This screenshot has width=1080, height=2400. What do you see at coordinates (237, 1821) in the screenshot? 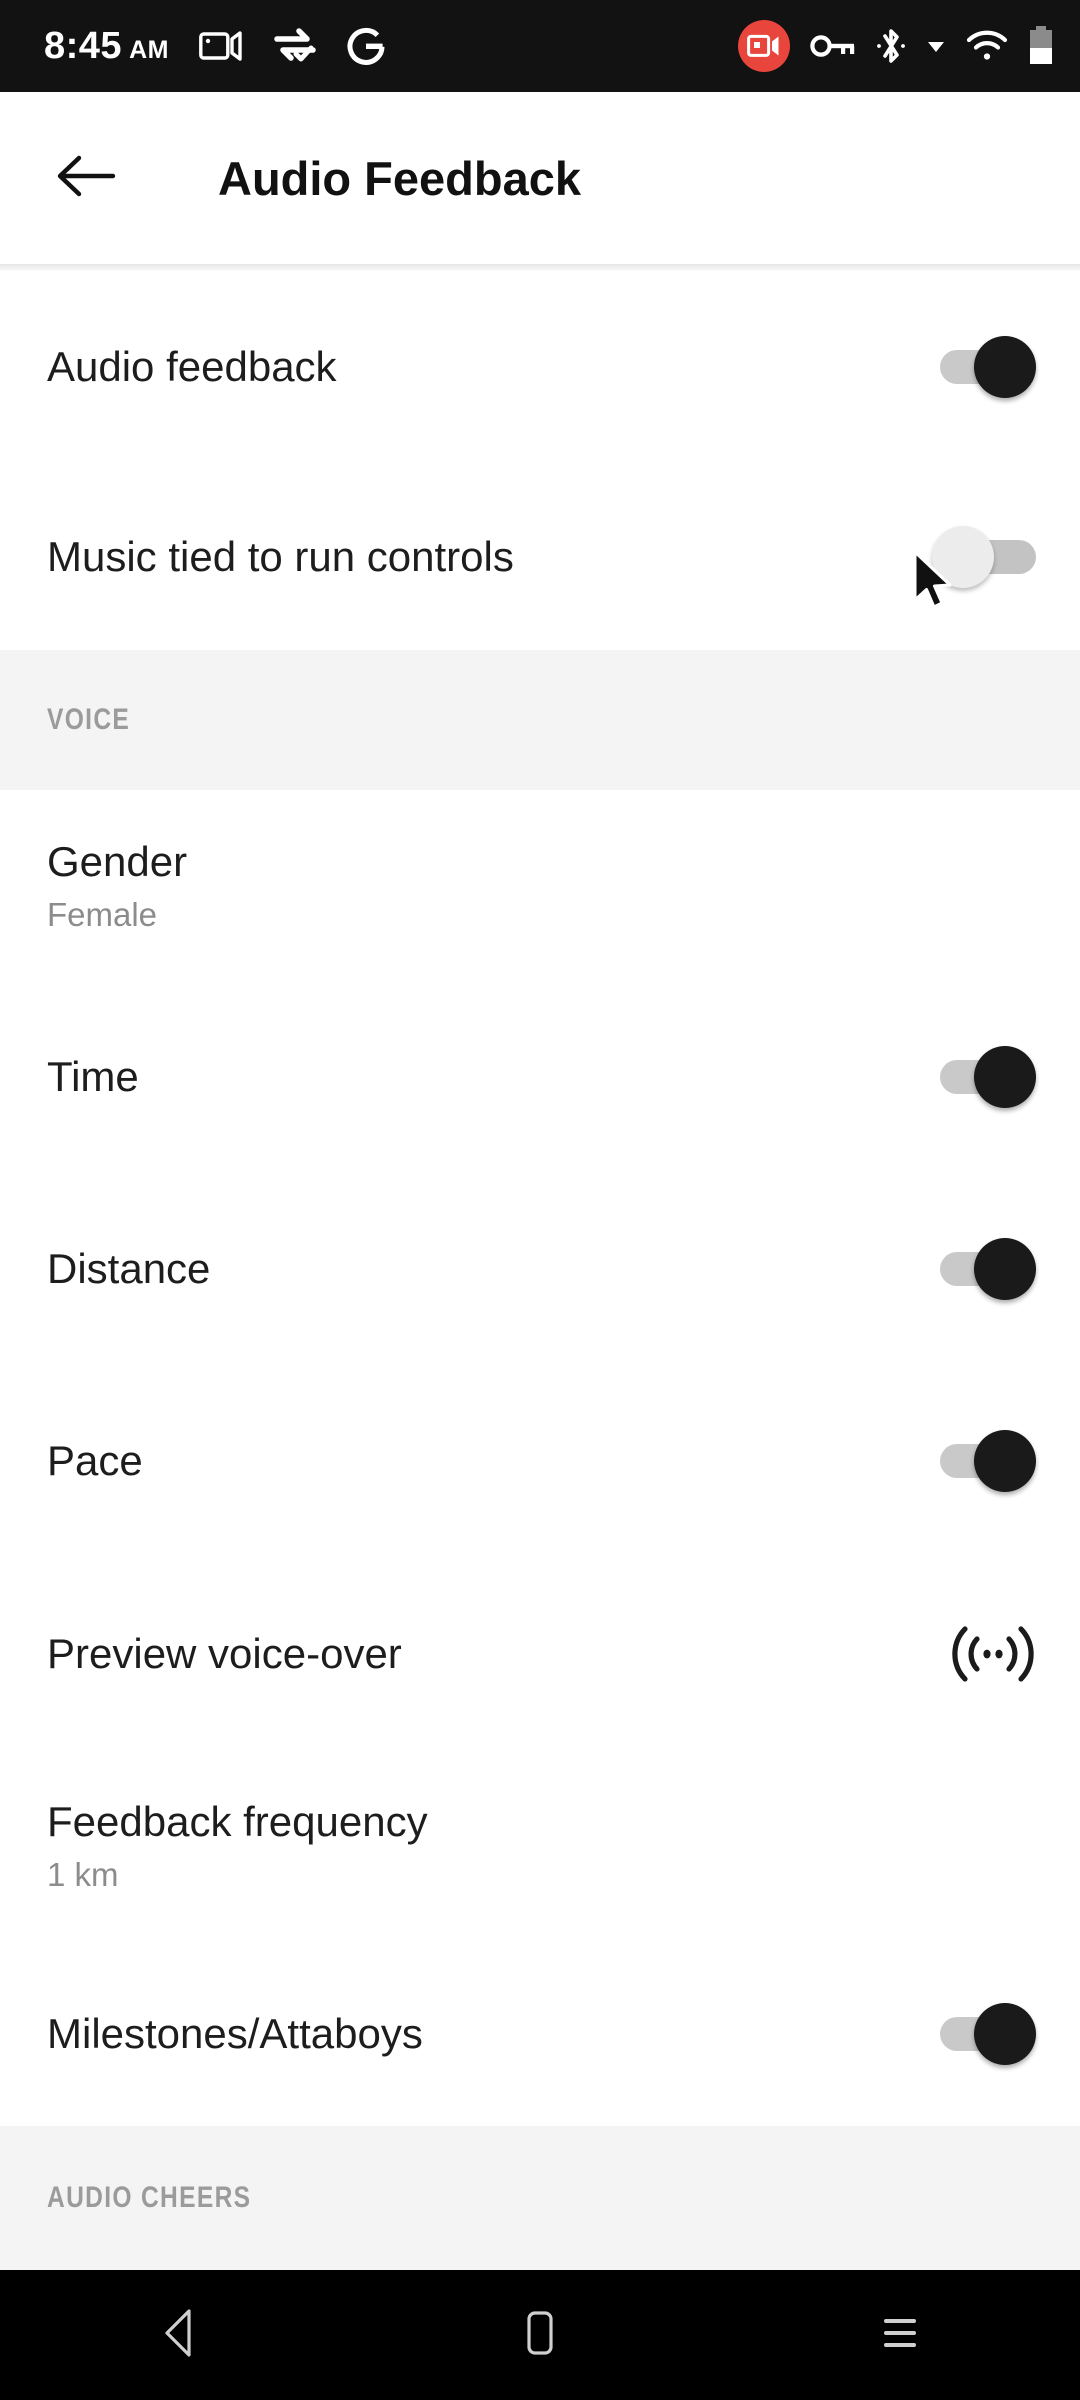
I see `row-title: Feedback frequency` at bounding box center [237, 1821].